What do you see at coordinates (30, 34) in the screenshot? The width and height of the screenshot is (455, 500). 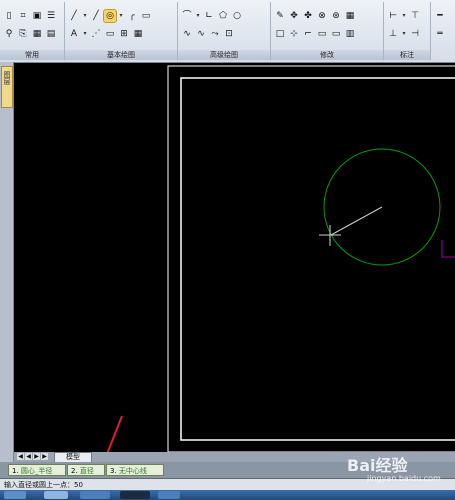 I see `panel-common-row2: ⚲ ⎘ ▦ ▤` at bounding box center [30, 34].